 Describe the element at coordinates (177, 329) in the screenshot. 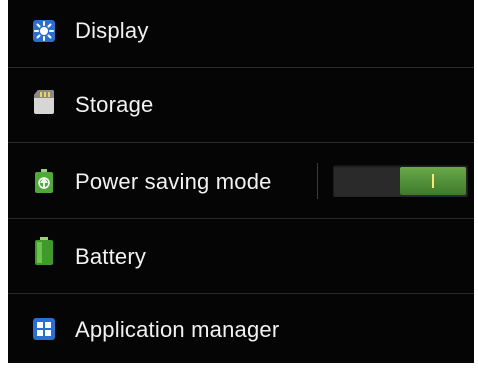

I see `settings-item-label: Application manager` at that location.